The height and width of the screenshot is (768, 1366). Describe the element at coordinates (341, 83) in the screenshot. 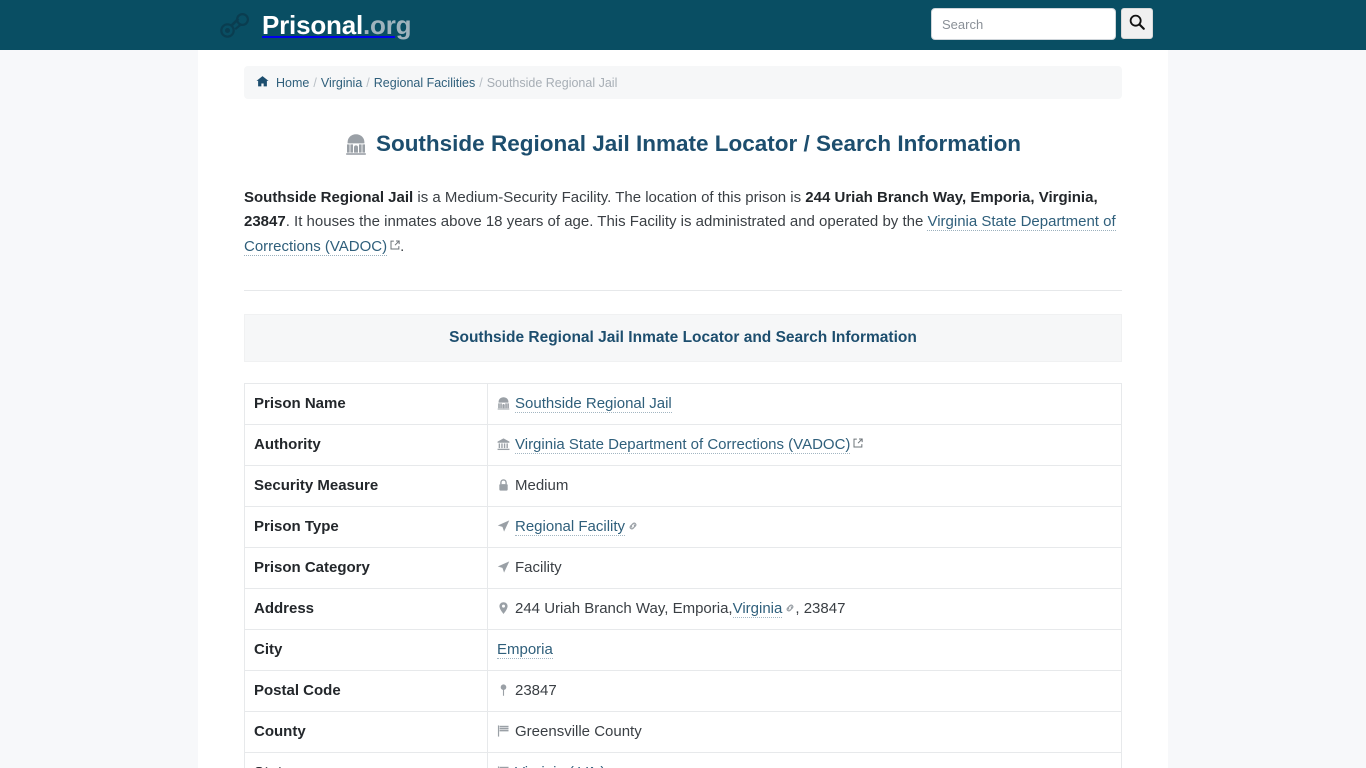

I see `breadcrumb-virginia: Virginia` at that location.